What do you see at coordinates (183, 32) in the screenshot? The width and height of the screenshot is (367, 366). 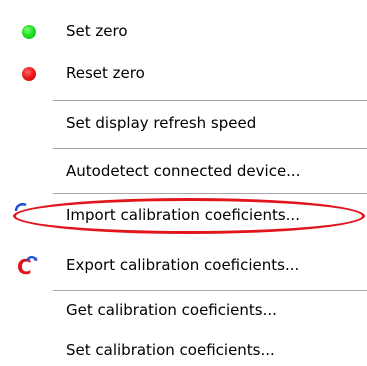 I see `menu-item-set-zero: Set zero` at bounding box center [183, 32].